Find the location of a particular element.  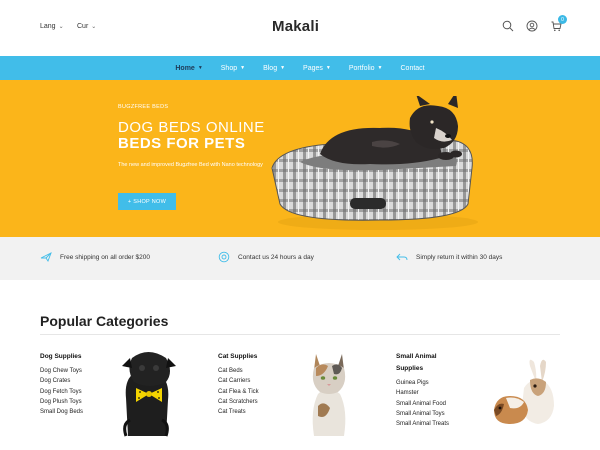

logo-text: akali is located at coordinates (302, 26).